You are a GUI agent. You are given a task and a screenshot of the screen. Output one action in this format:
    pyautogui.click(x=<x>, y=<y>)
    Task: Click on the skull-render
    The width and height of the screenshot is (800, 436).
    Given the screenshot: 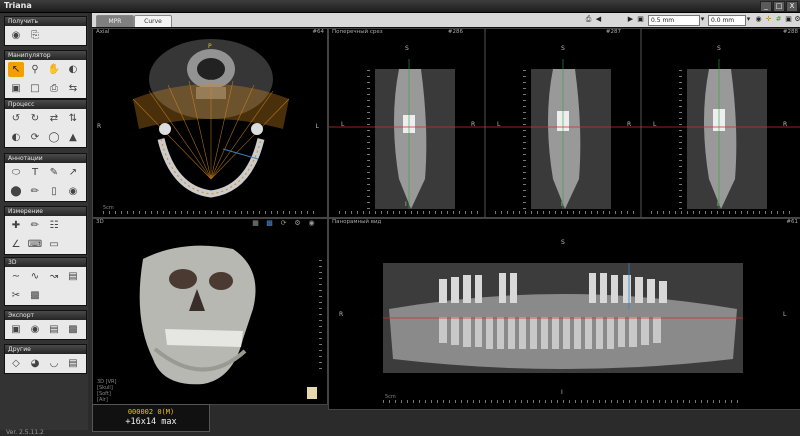 What is the action you would take?
    pyautogui.click(x=228, y=322)
    